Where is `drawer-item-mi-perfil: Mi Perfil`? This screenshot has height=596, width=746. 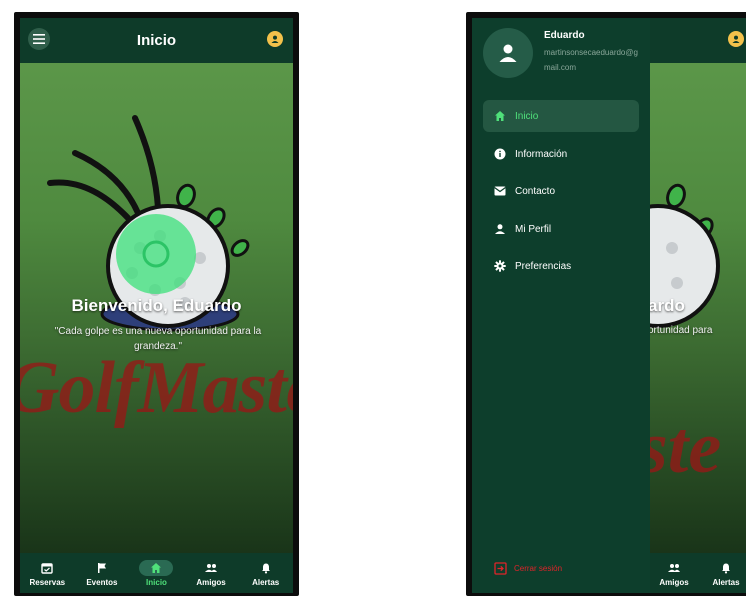
drawer-item-mi-perfil: Mi Perfil is located at coordinates (561, 229).